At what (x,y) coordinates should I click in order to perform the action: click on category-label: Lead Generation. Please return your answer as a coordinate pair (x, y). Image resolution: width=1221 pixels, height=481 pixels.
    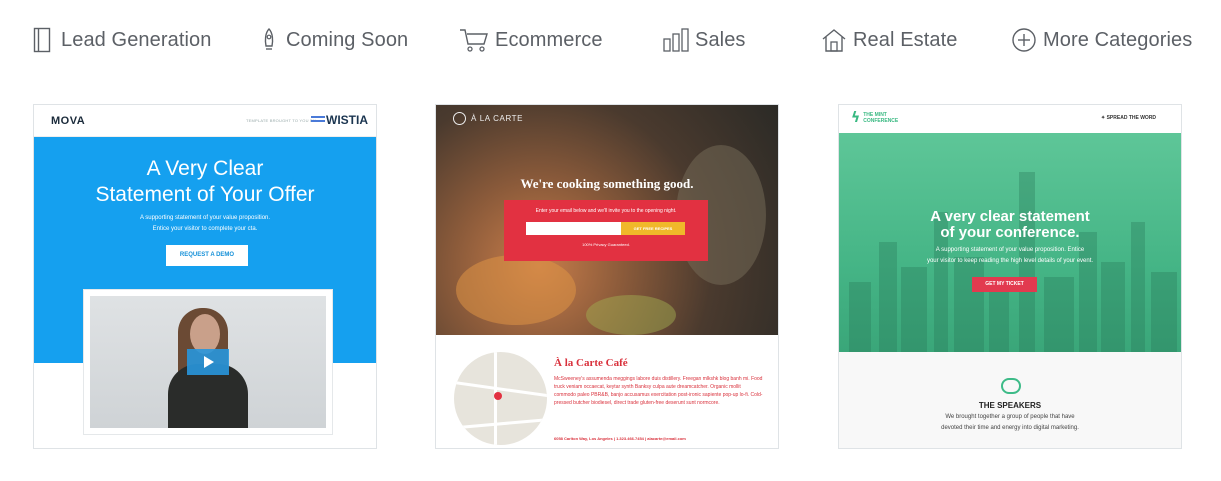
    Looking at the image, I should click on (136, 39).